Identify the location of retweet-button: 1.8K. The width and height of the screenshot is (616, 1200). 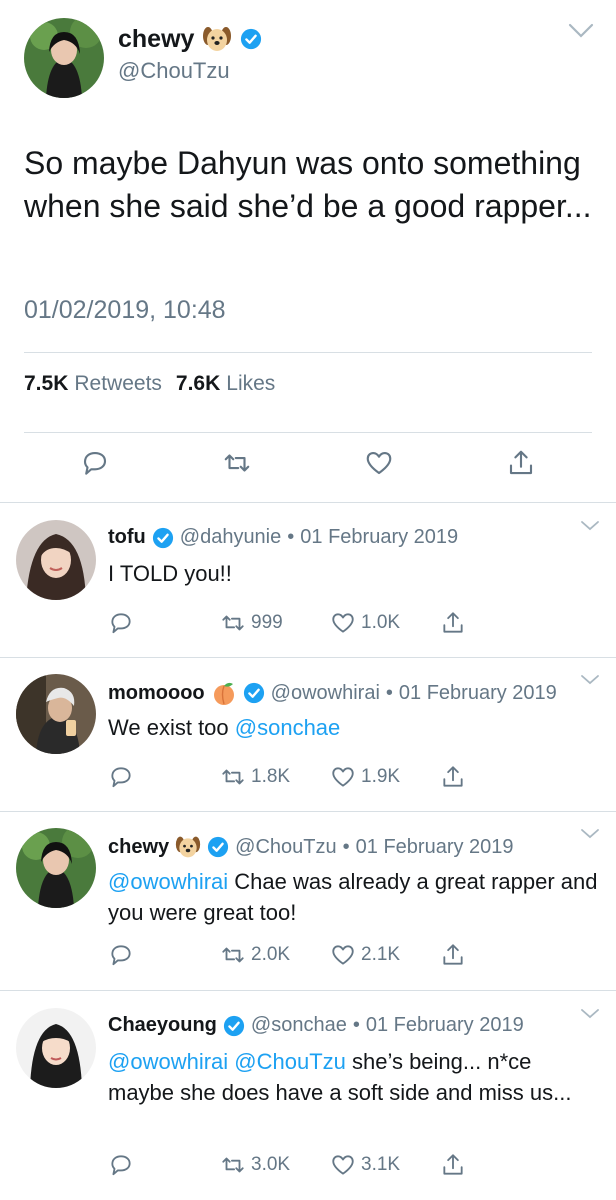
(255, 777).